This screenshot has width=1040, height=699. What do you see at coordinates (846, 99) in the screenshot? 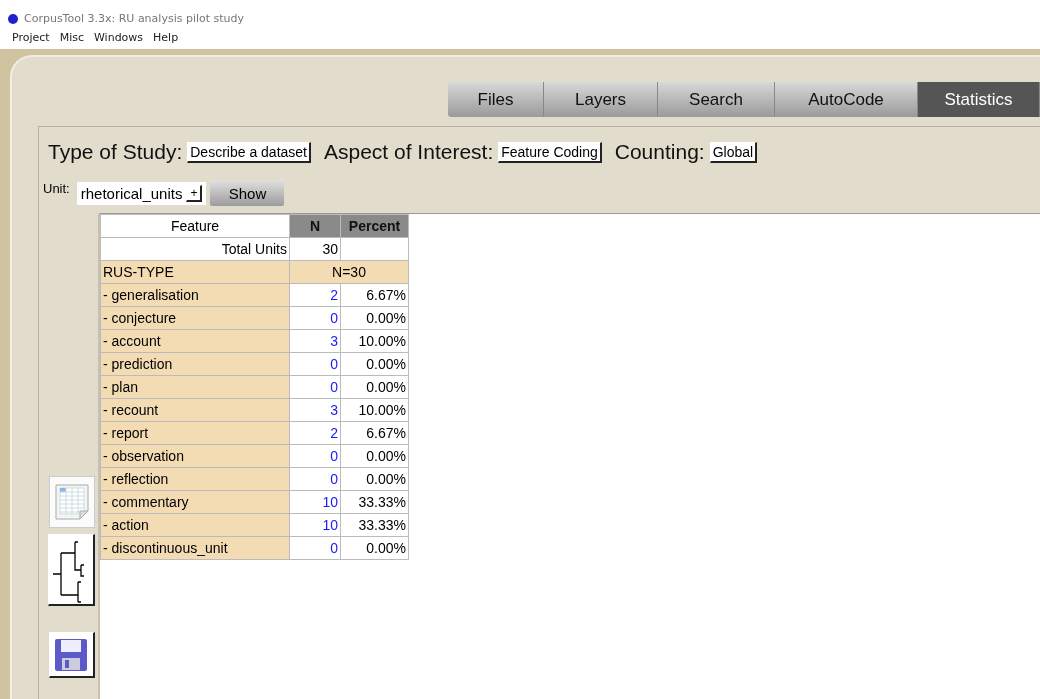
I see `tab: AutoCode` at bounding box center [846, 99].